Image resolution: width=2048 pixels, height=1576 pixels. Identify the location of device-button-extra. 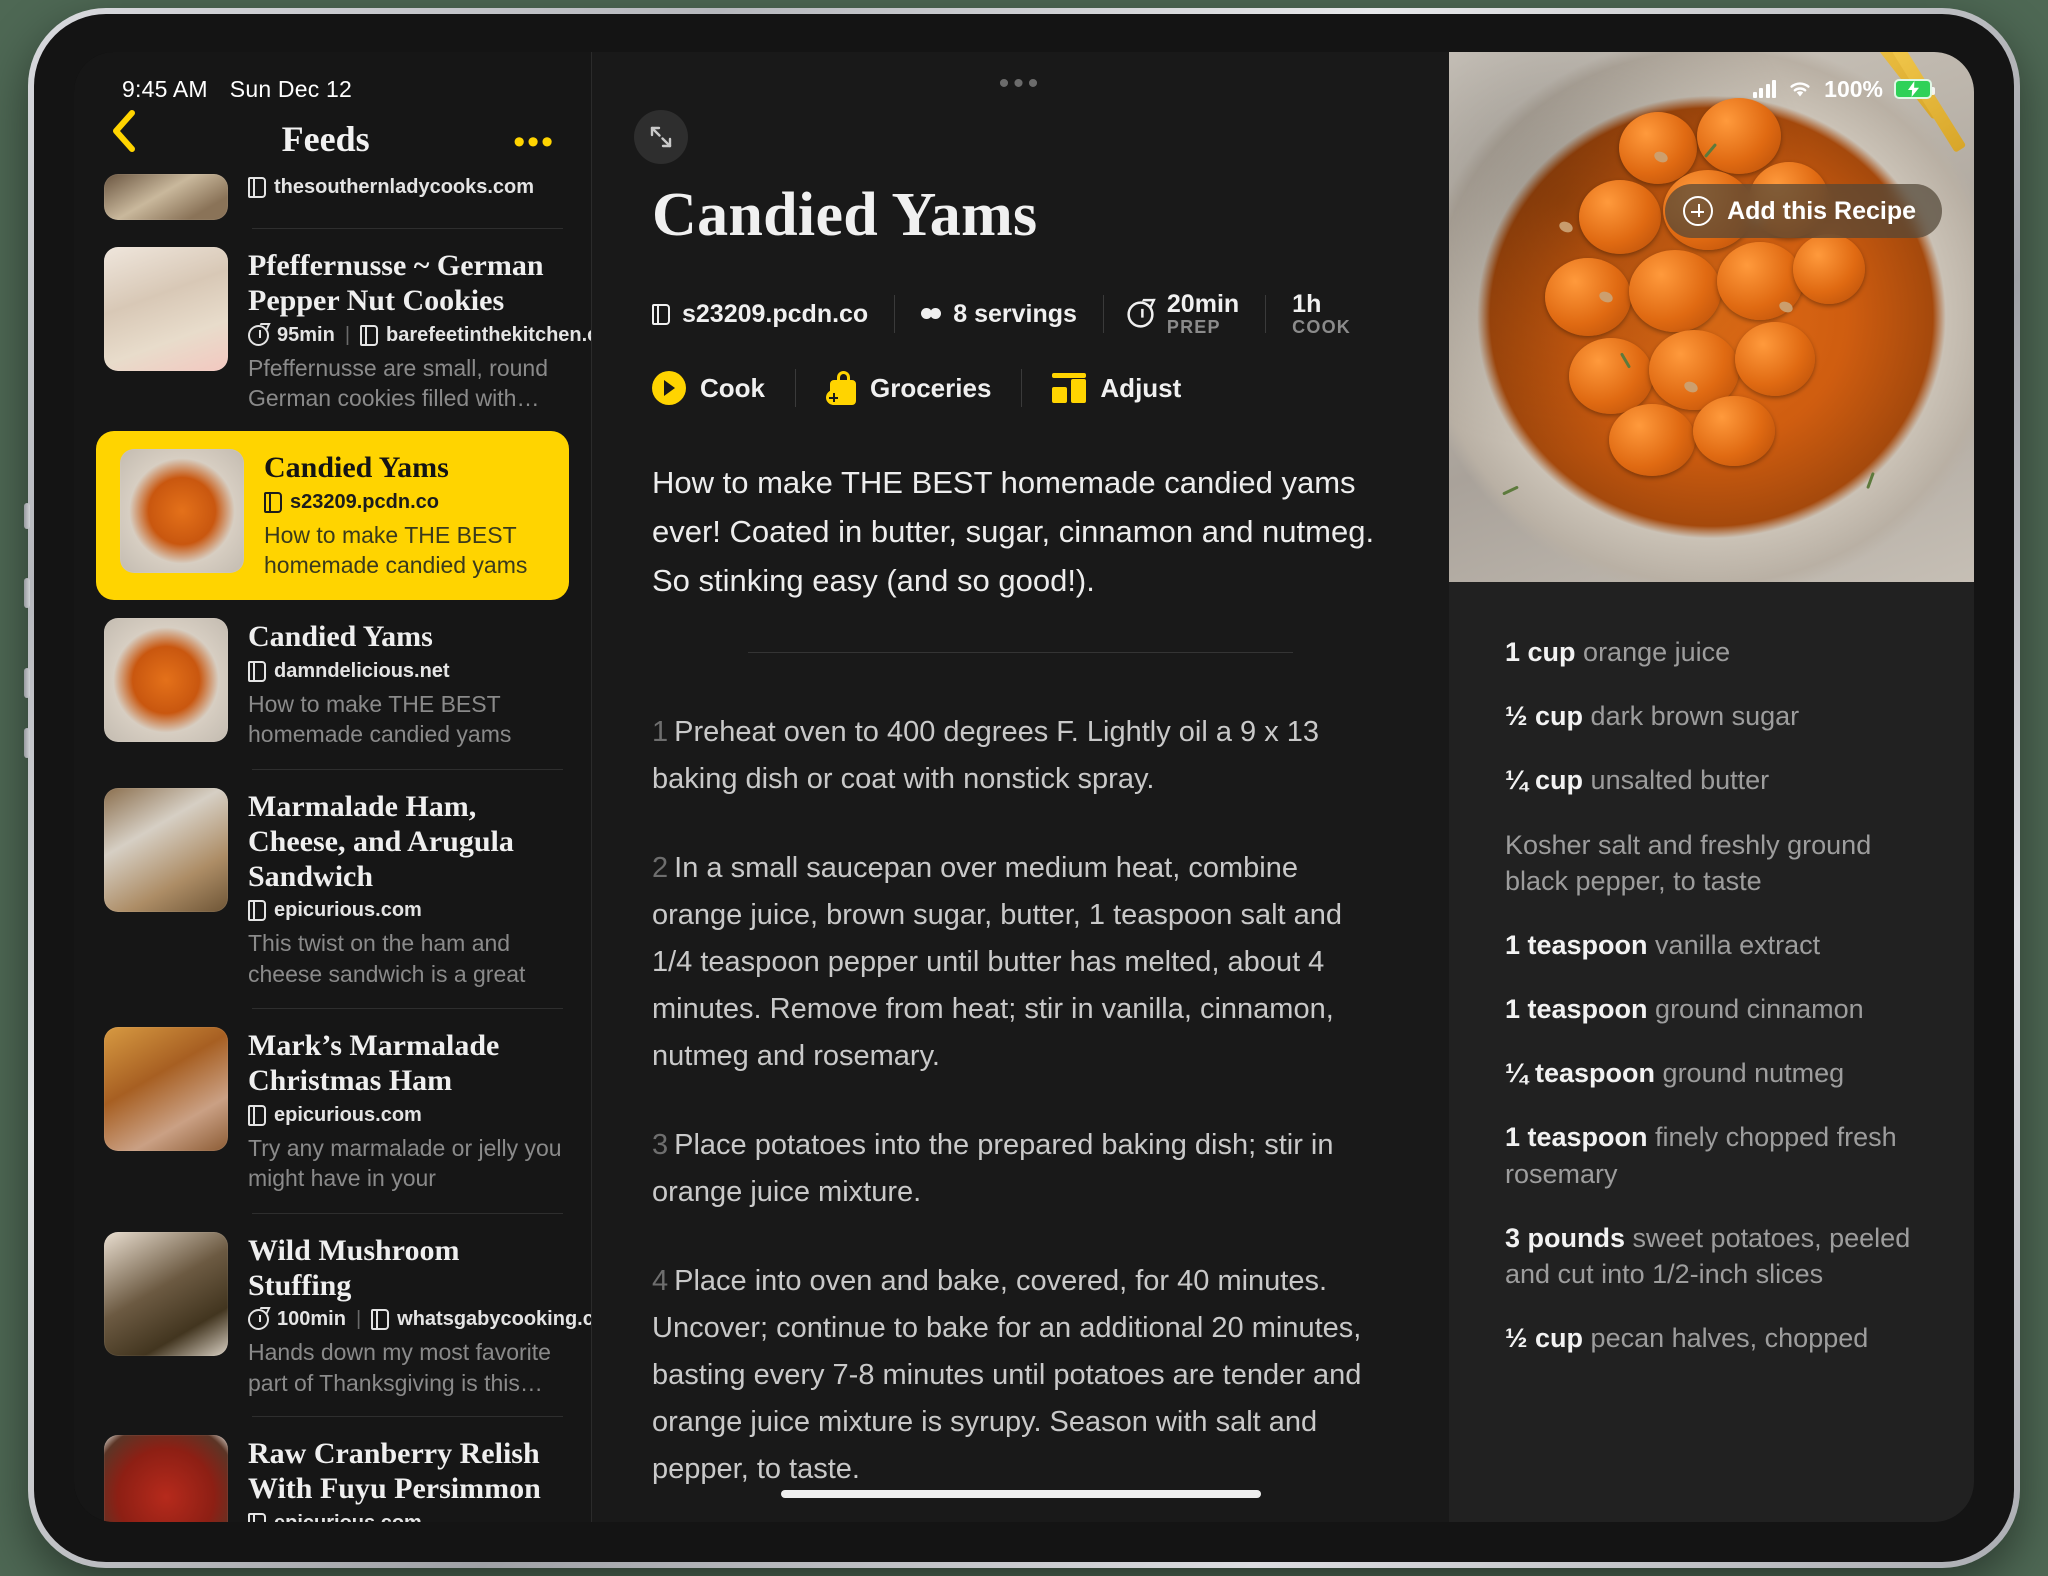
(27, 743).